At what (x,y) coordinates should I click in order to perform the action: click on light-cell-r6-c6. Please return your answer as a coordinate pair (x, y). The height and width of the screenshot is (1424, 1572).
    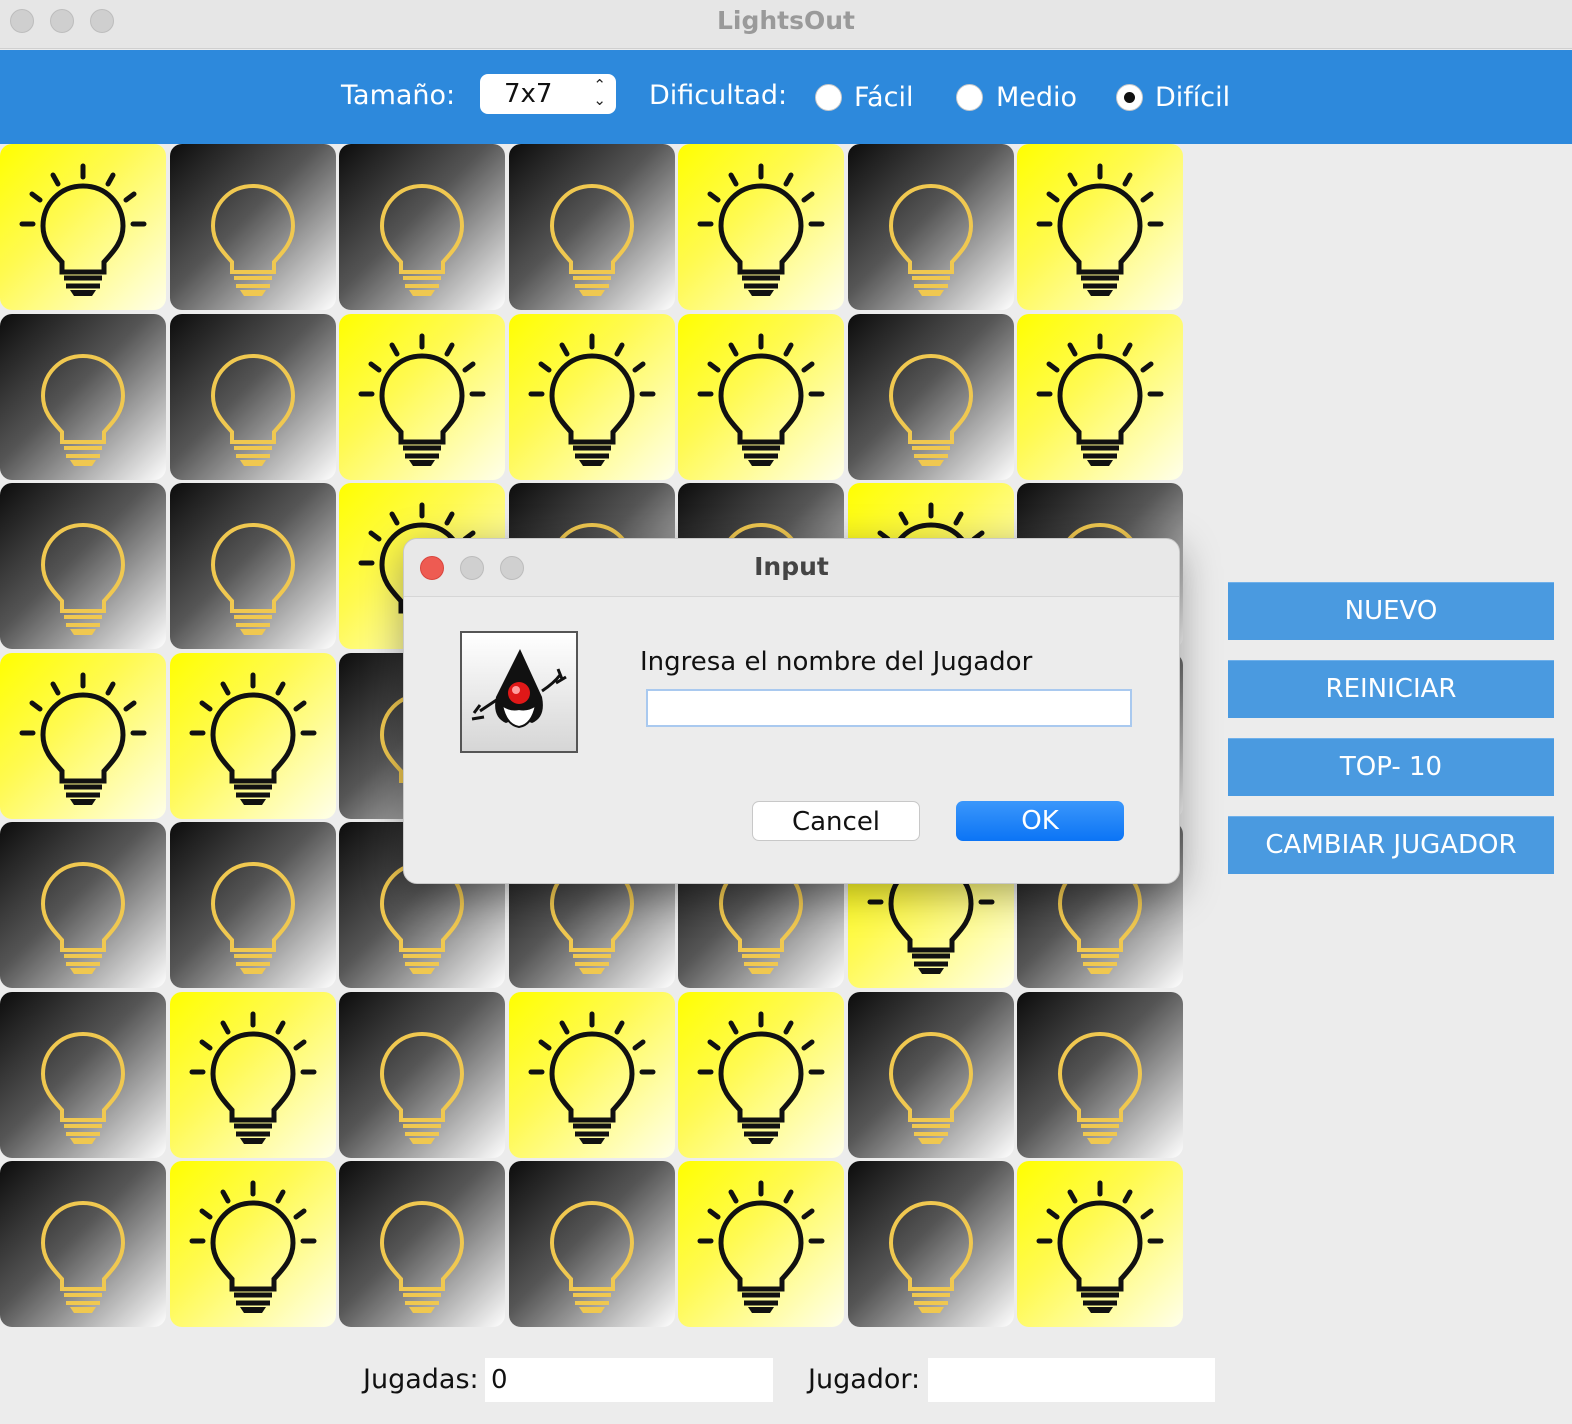
    Looking at the image, I should click on (931, 1075).